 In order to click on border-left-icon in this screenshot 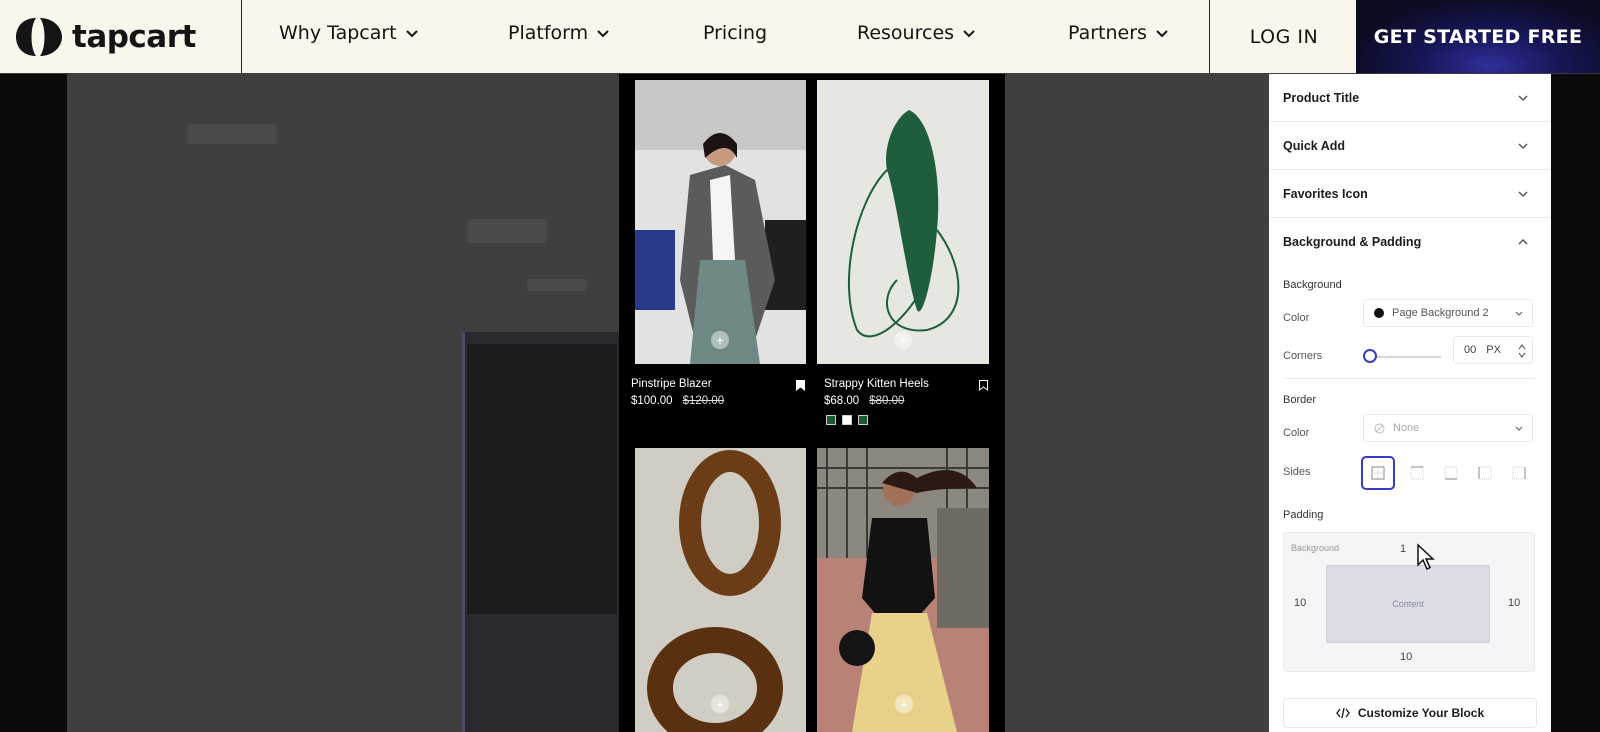, I will do `click(1485, 473)`.